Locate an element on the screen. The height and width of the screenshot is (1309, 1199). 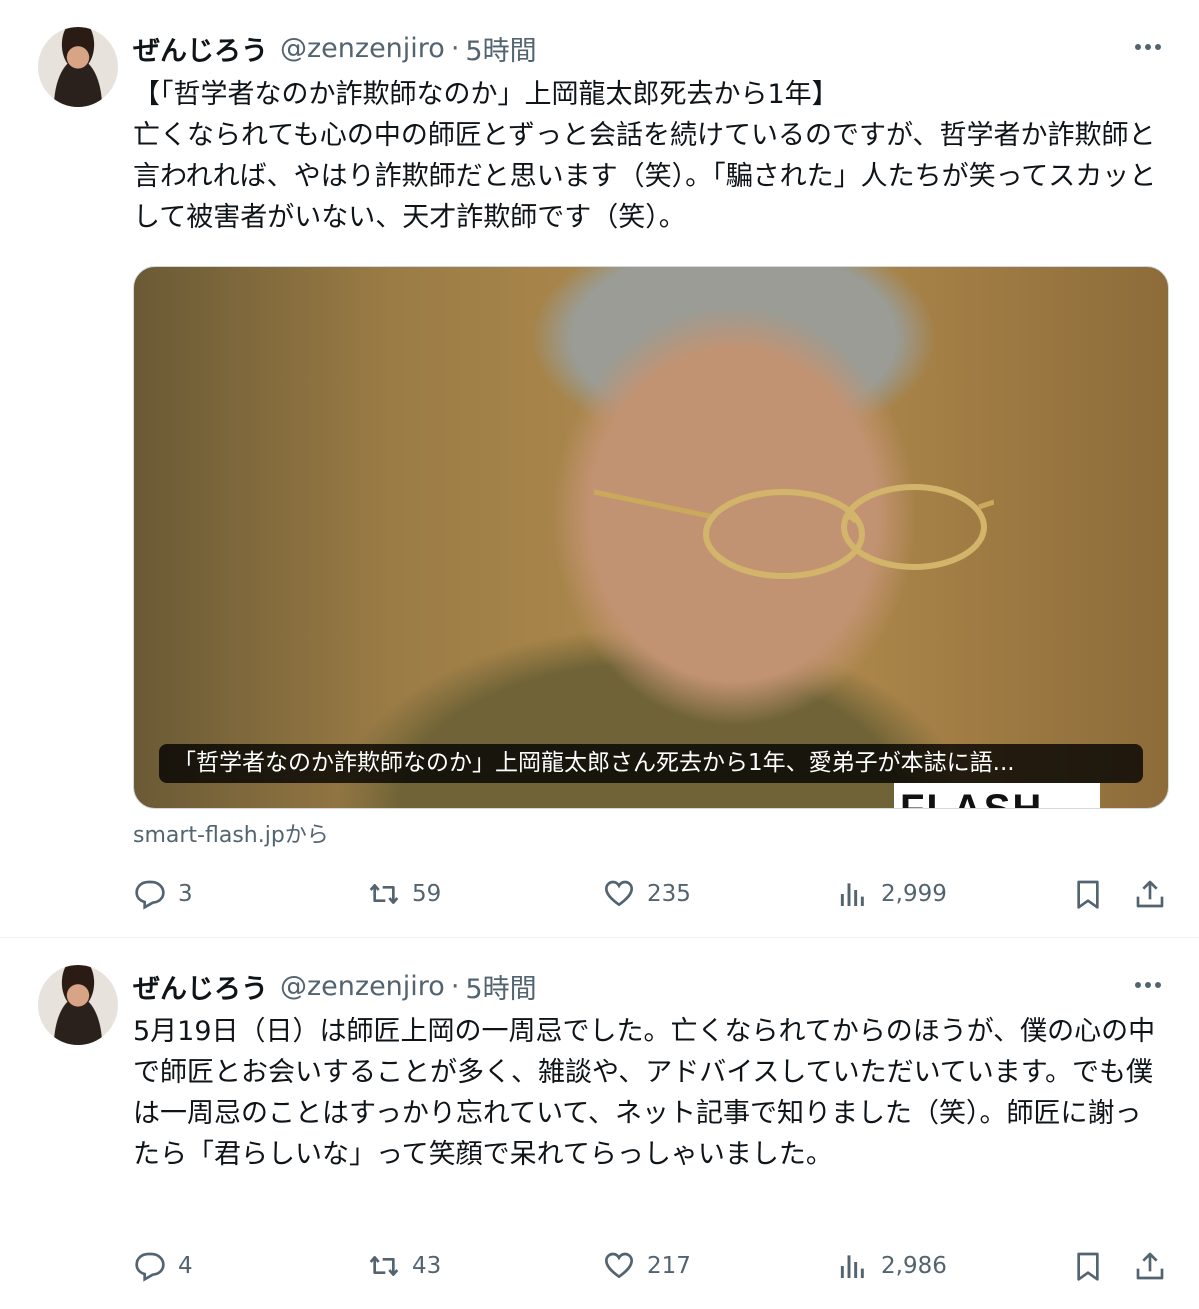
like-button: 235 is located at coordinates (647, 894).